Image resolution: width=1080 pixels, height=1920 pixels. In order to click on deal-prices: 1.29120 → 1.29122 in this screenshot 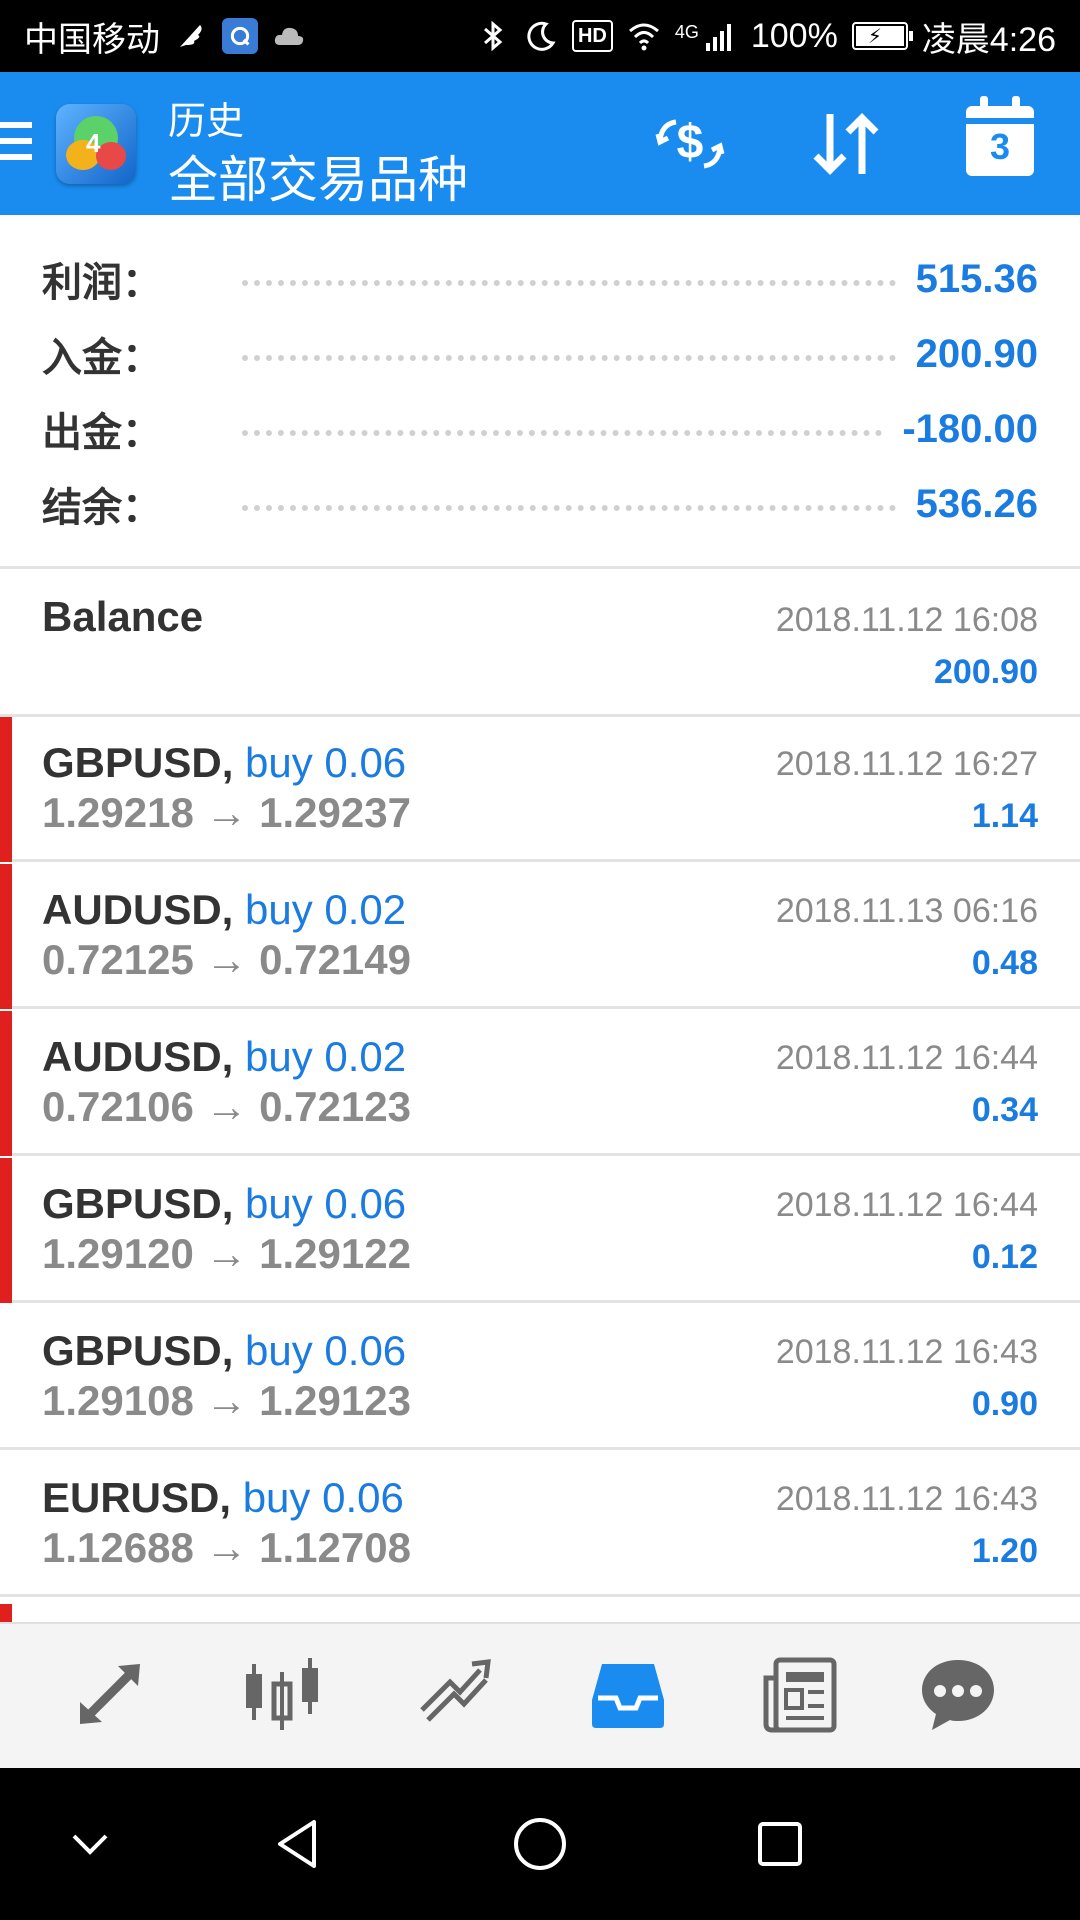, I will do `click(226, 1253)`.